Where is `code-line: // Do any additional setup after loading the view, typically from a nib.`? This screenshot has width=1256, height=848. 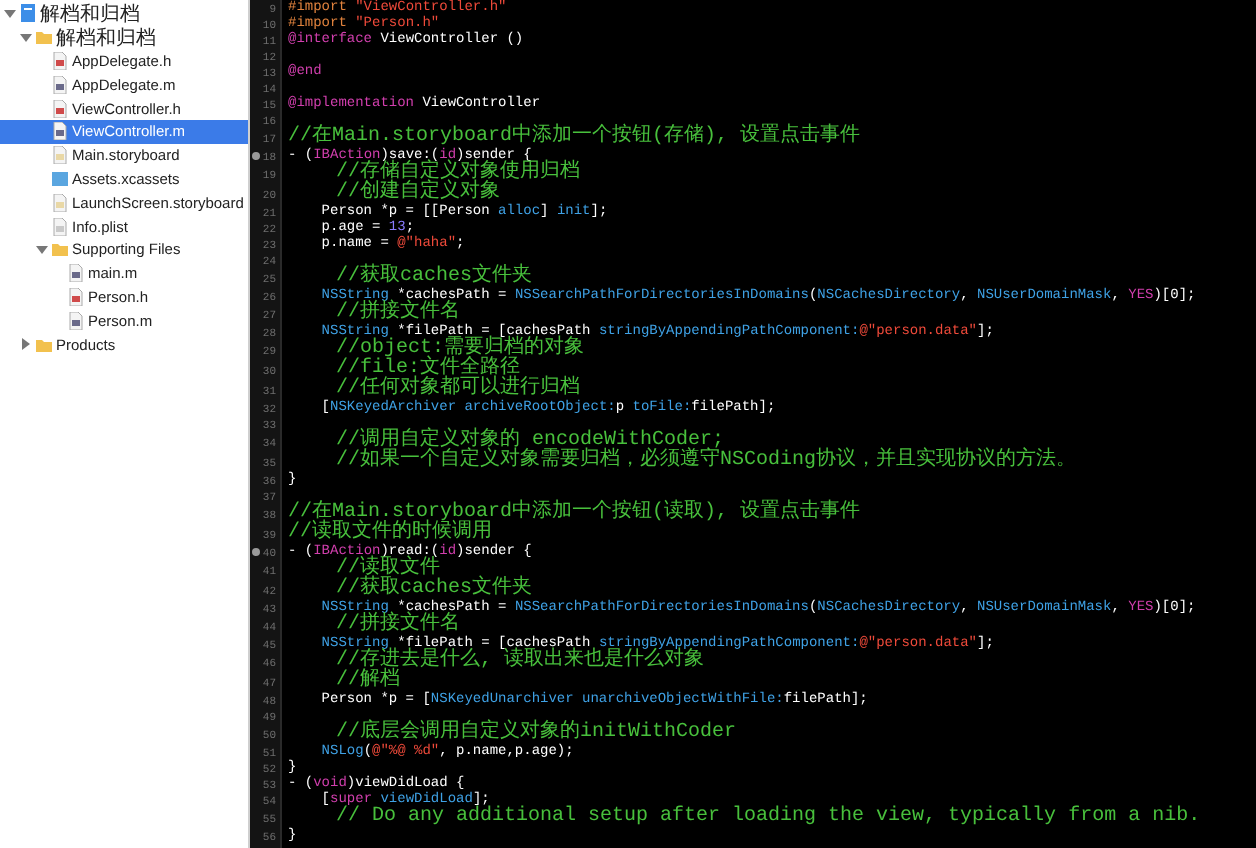
code-line: // Do any additional setup after loading the view, typically from a nib. is located at coordinates (767, 818).